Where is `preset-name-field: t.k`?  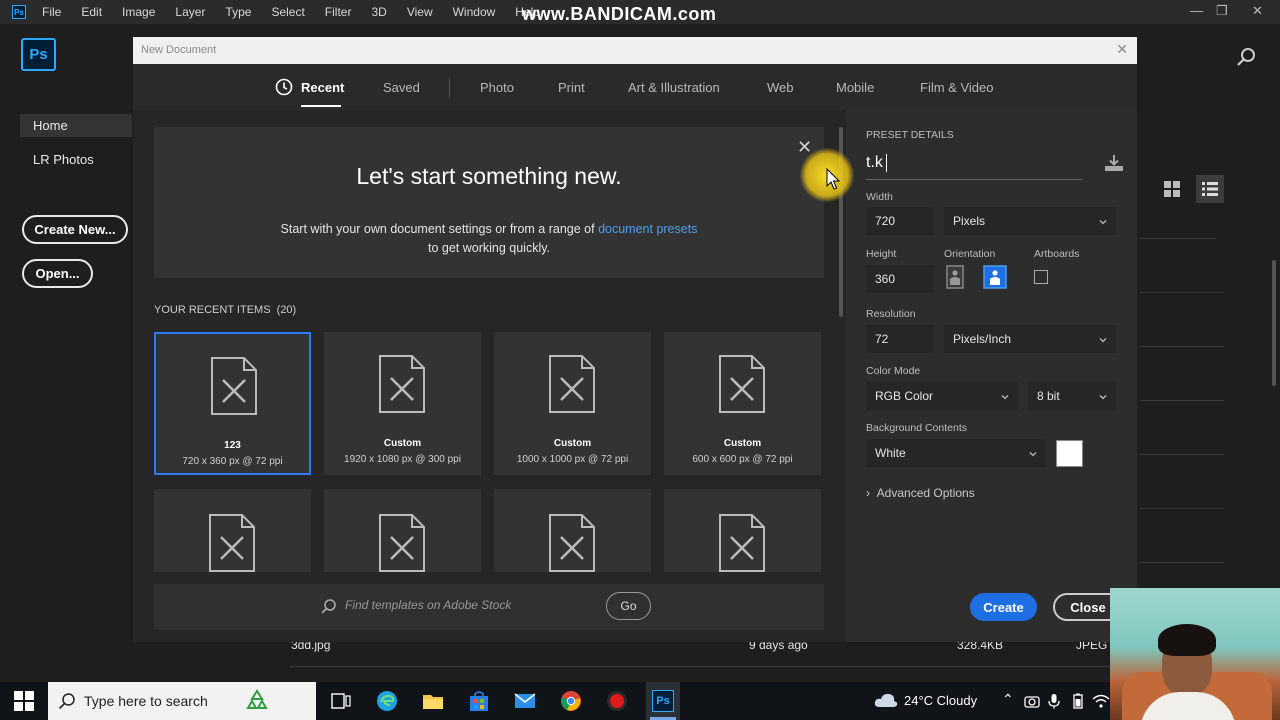
preset-name-field: t.k is located at coordinates (974, 167).